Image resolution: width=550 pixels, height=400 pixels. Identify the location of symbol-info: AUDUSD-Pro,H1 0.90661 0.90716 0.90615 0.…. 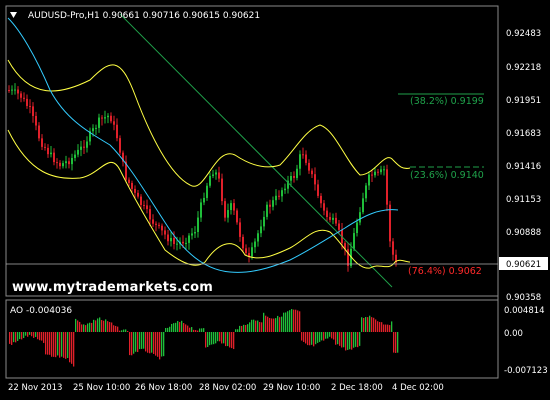
(144, 16).